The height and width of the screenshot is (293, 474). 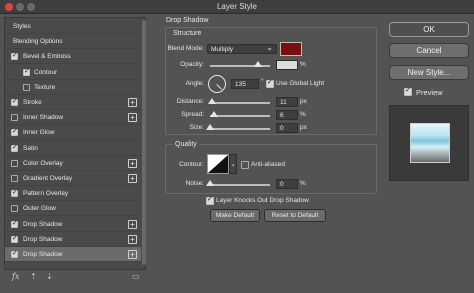 What do you see at coordinates (33, 276) in the screenshot?
I see `move-up-icon: ⇡` at bounding box center [33, 276].